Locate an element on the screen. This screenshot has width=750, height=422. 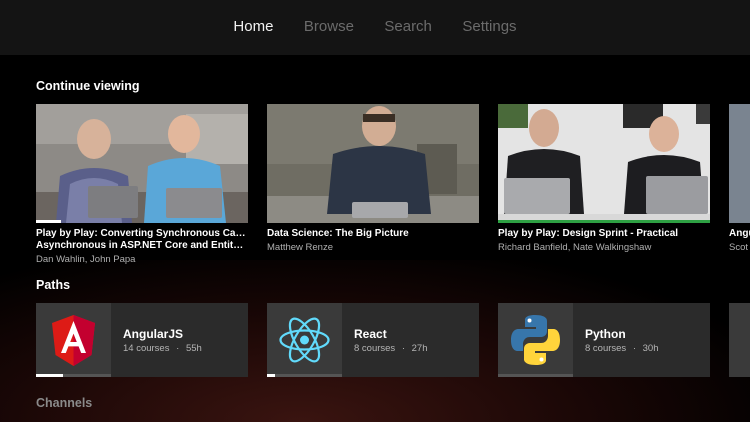
nav-menu: Home Browse Search Settings is located at coordinates (375, 27).